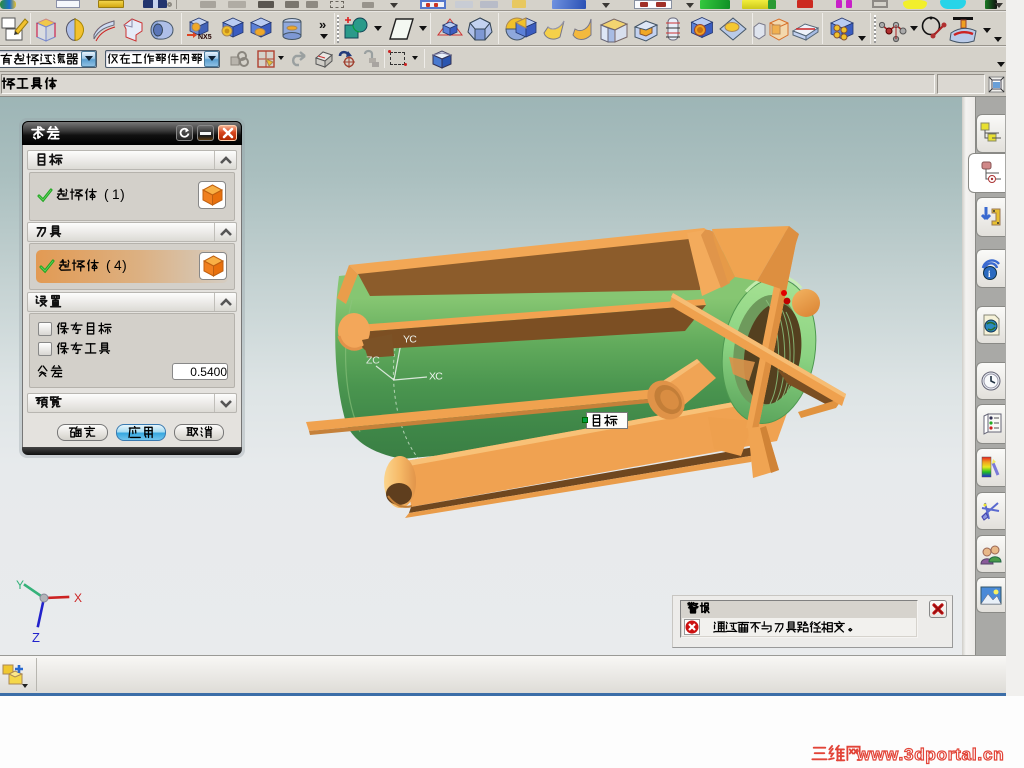 The height and width of the screenshot is (768, 1024). Describe the element at coordinates (78, 598) in the screenshot. I see `svg-text: X` at that location.